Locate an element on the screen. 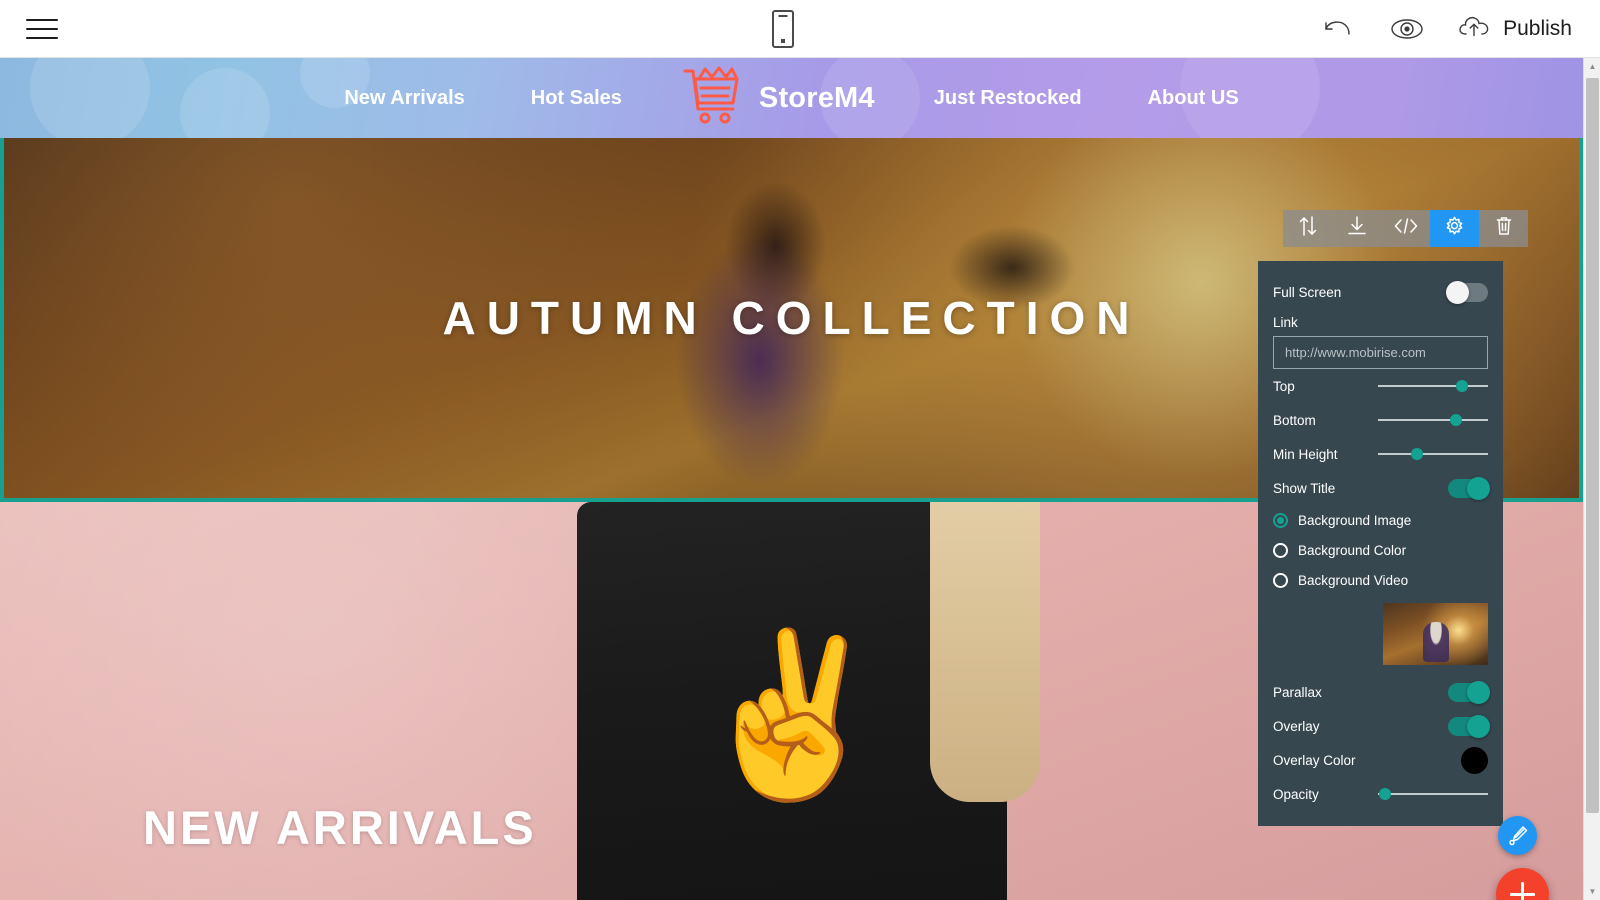  setting-bottom: Bottom is located at coordinates (1380, 420).